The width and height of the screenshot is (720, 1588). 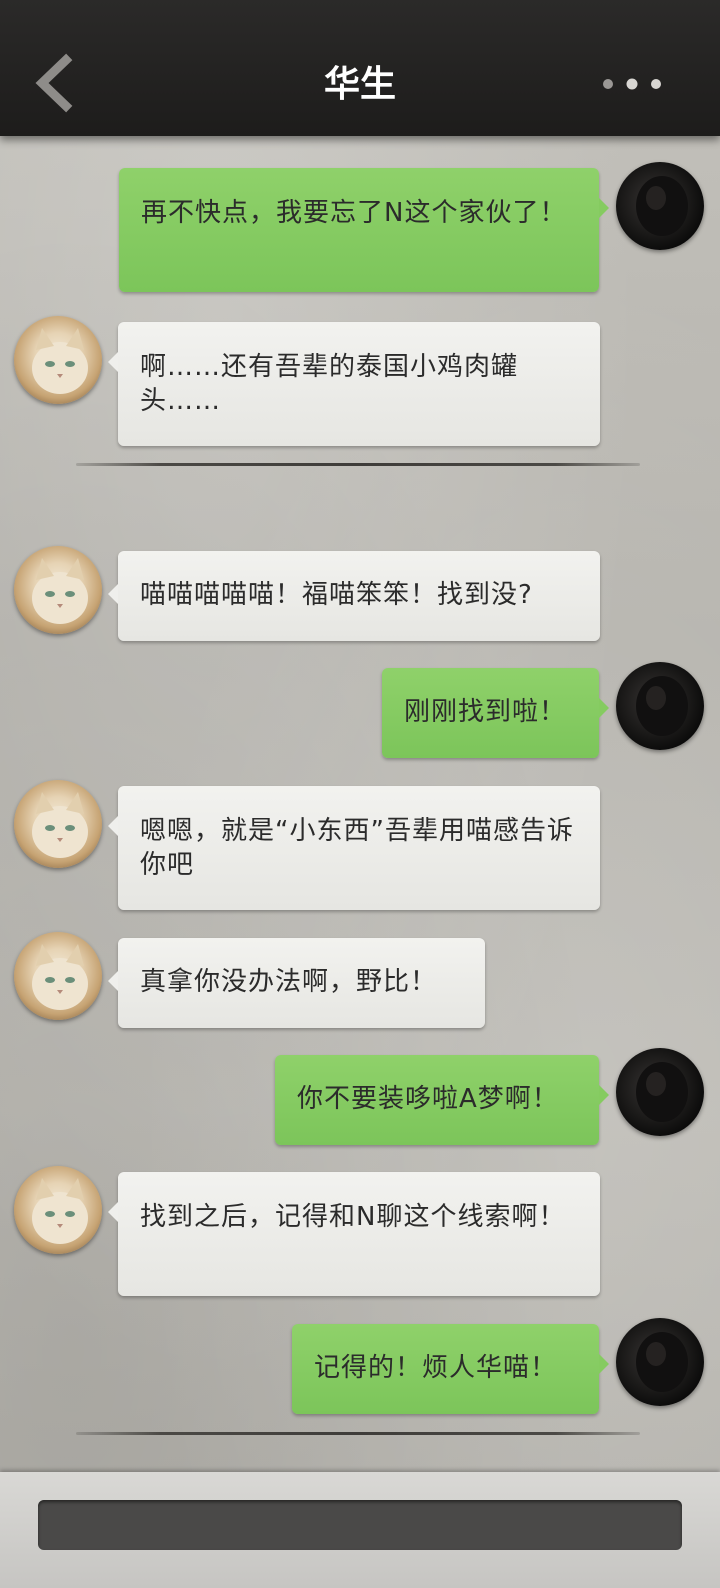 I want to click on more-button, so click(x=632, y=84).